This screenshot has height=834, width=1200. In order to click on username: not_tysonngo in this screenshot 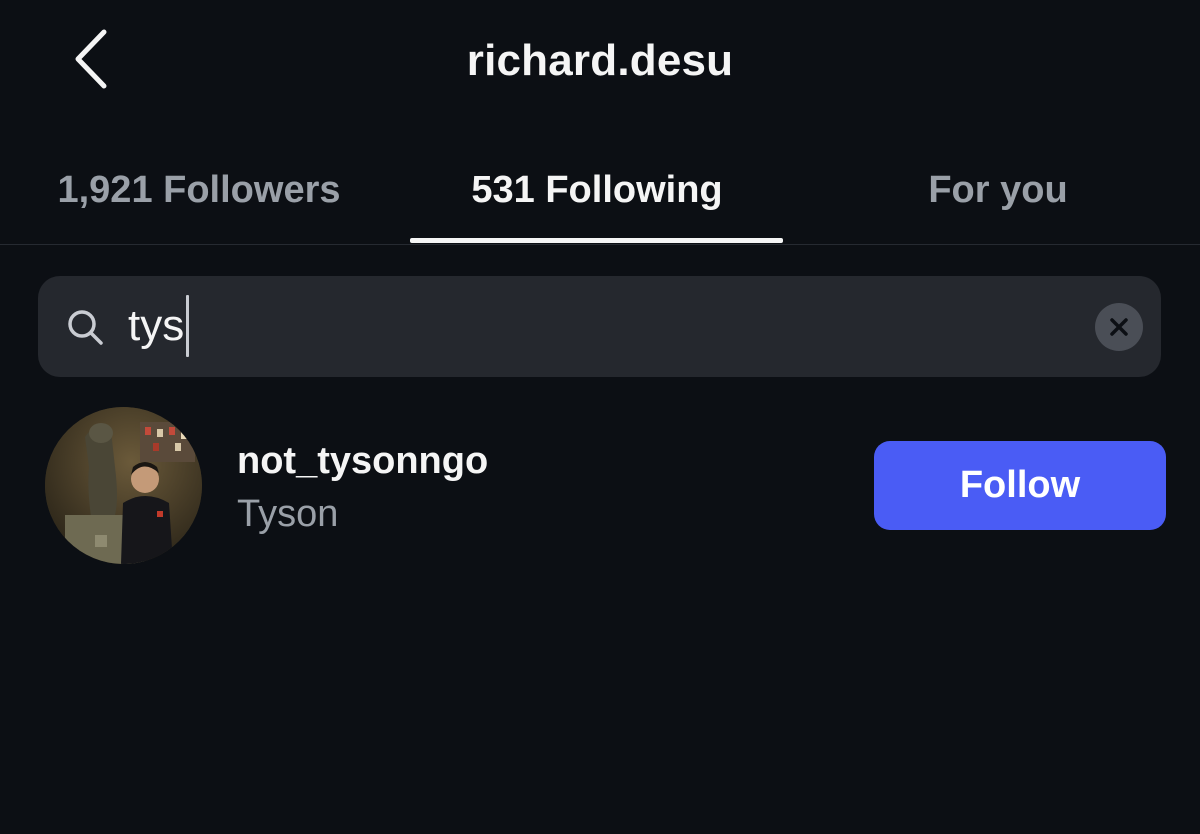, I will do `click(362, 461)`.